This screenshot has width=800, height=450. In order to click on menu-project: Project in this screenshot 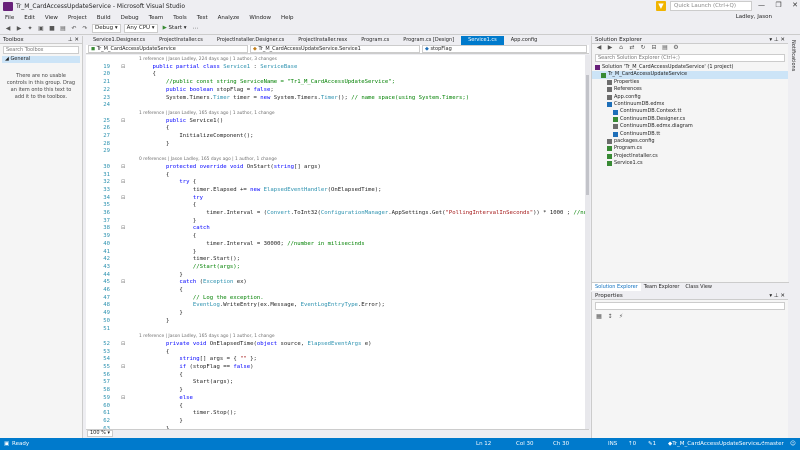, I will do `click(77, 18)`.